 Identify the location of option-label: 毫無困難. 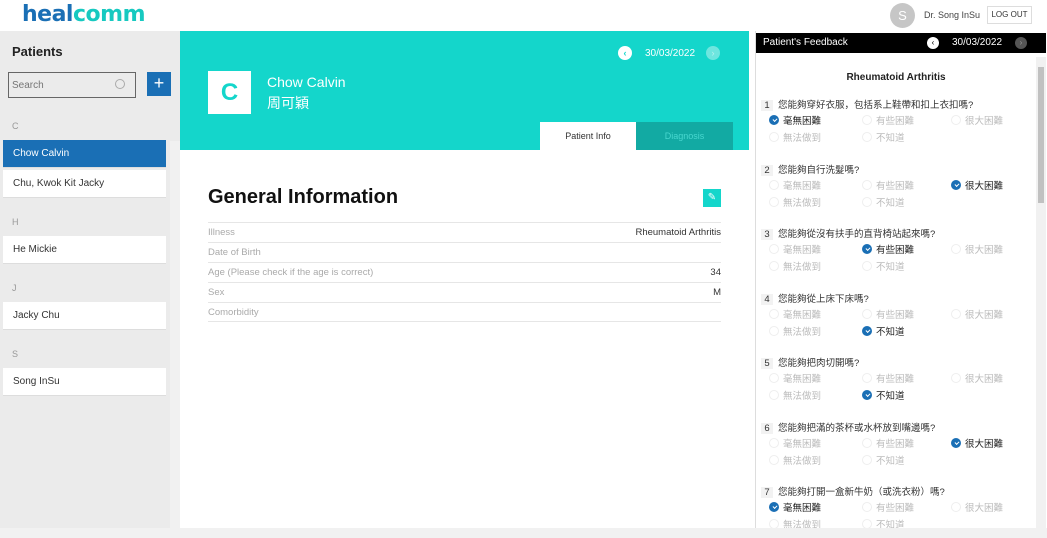
(802, 379).